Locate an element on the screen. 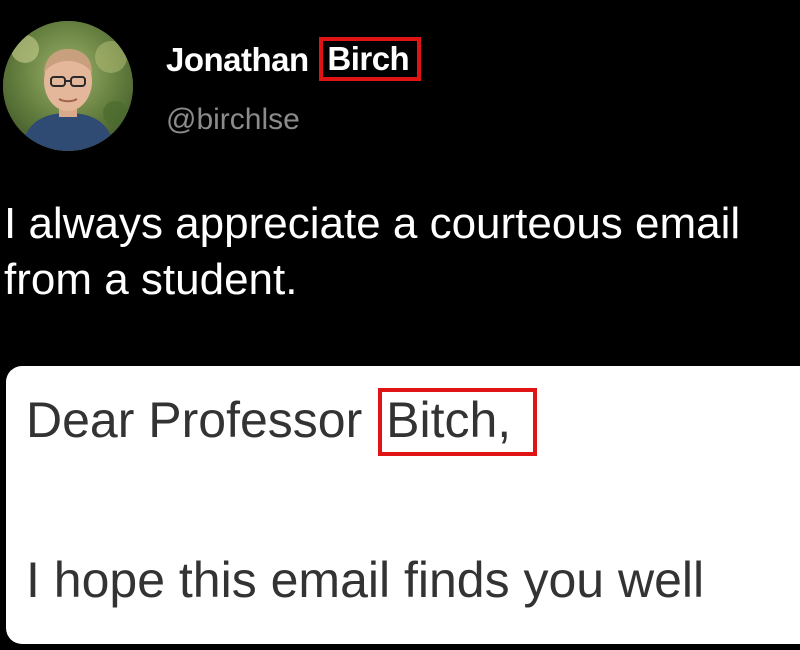  email-greeting-prefix: Dear Professor is located at coordinates (194, 420).